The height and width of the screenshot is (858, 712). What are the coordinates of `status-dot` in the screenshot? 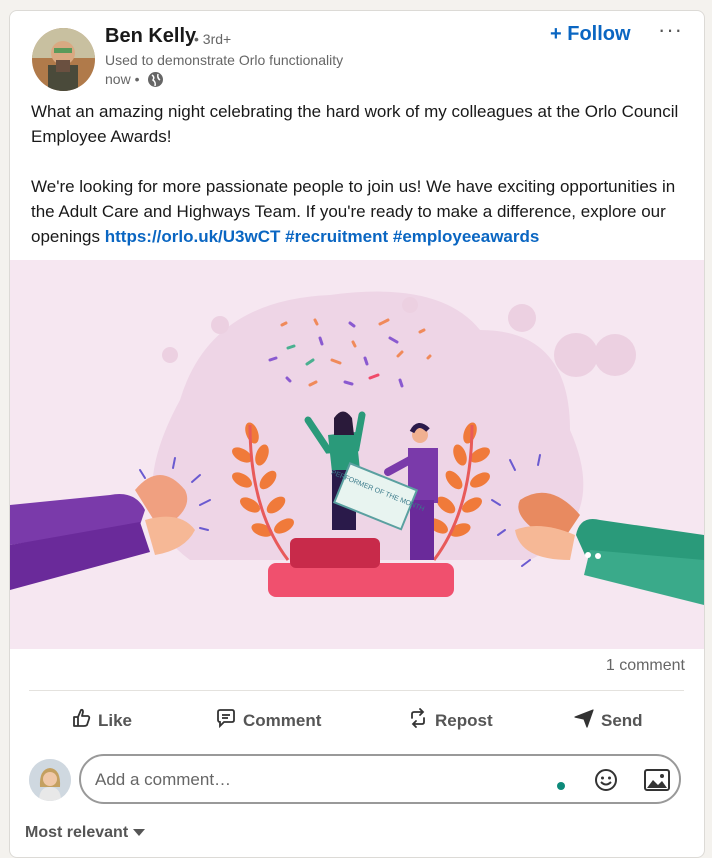 It's located at (561, 786).